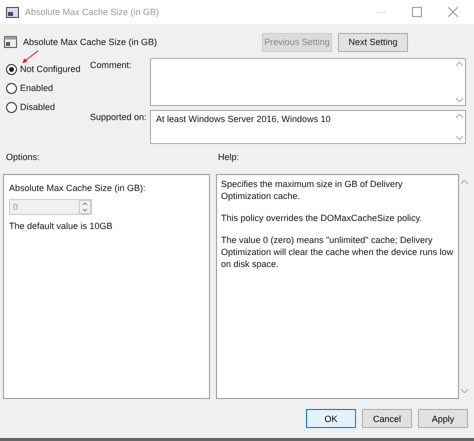 The height and width of the screenshot is (441, 474). What do you see at coordinates (322, 218) in the screenshot?
I see `help-paragraph: This policy overrides the DOMaxCacheSize policy.` at bounding box center [322, 218].